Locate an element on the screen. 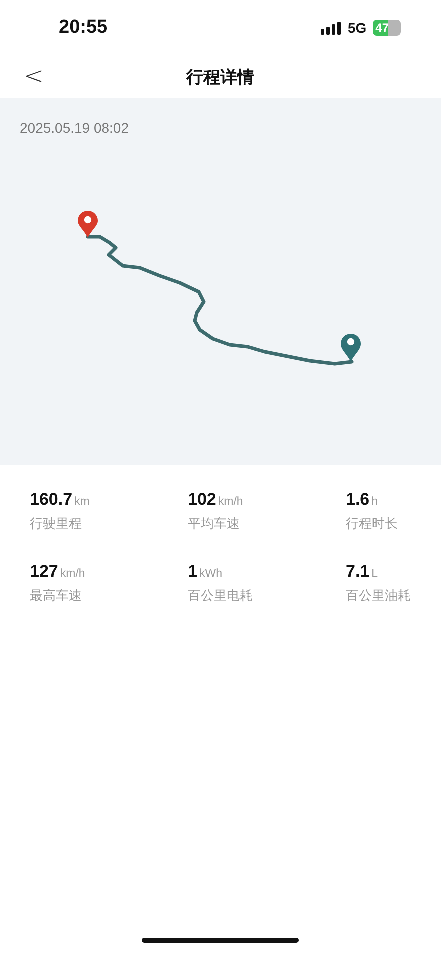 The image size is (441, 960). stat-unit: km is located at coordinates (82, 502).